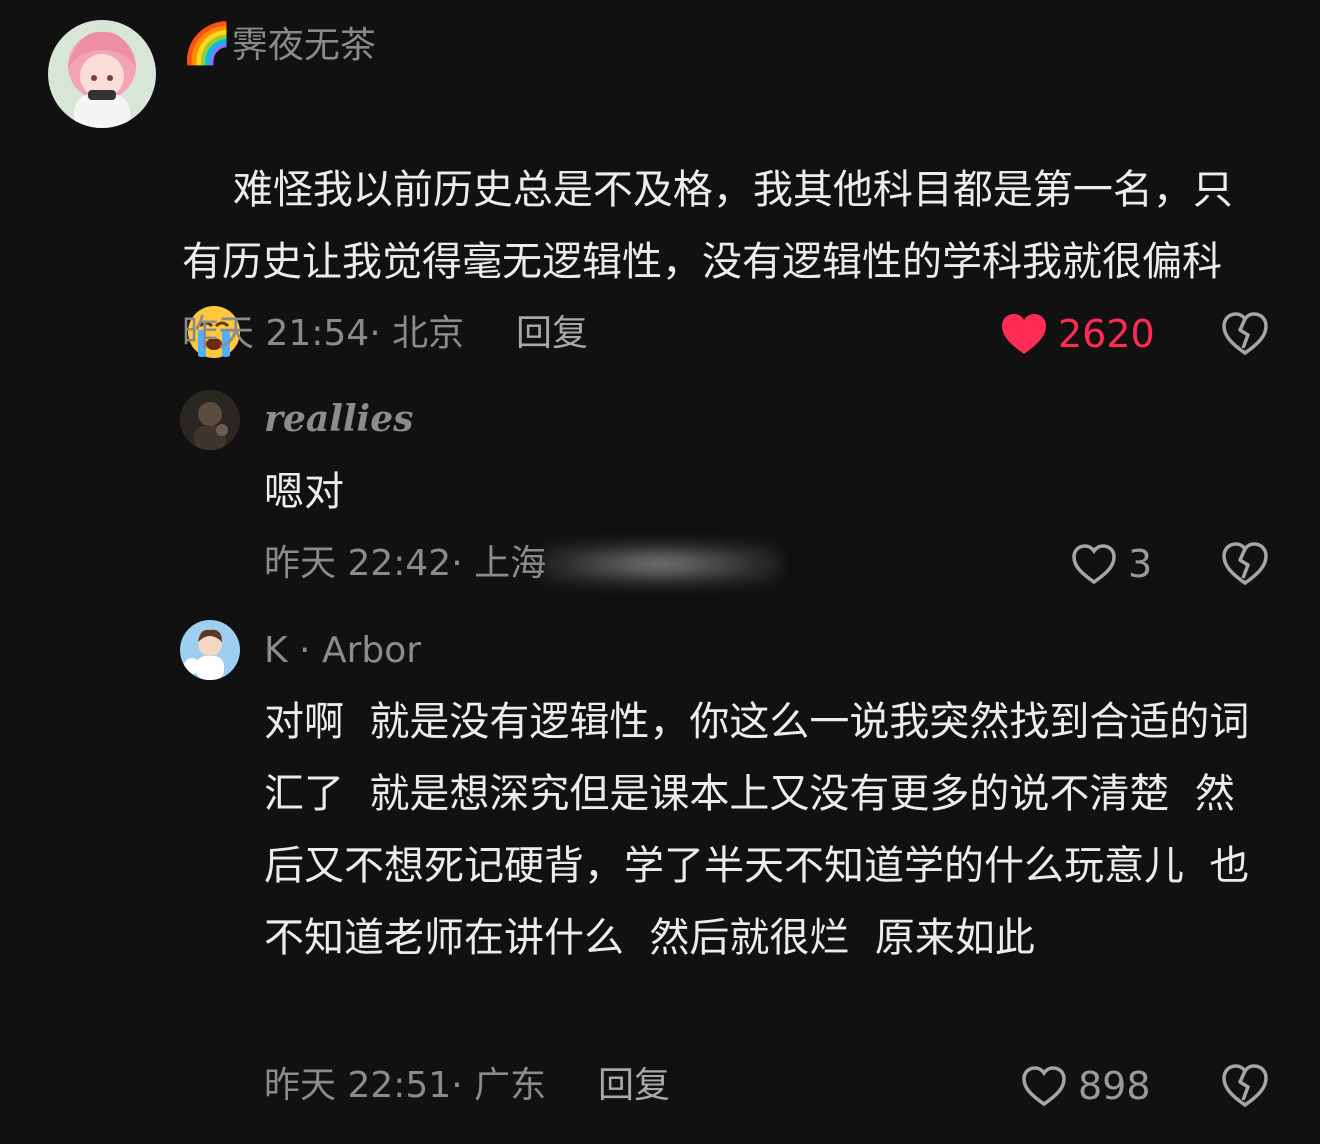 Image resolution: width=1320 pixels, height=1144 pixels. Describe the element at coordinates (358, 563) in the screenshot. I see `timestamp: 昨天 22:42` at that location.